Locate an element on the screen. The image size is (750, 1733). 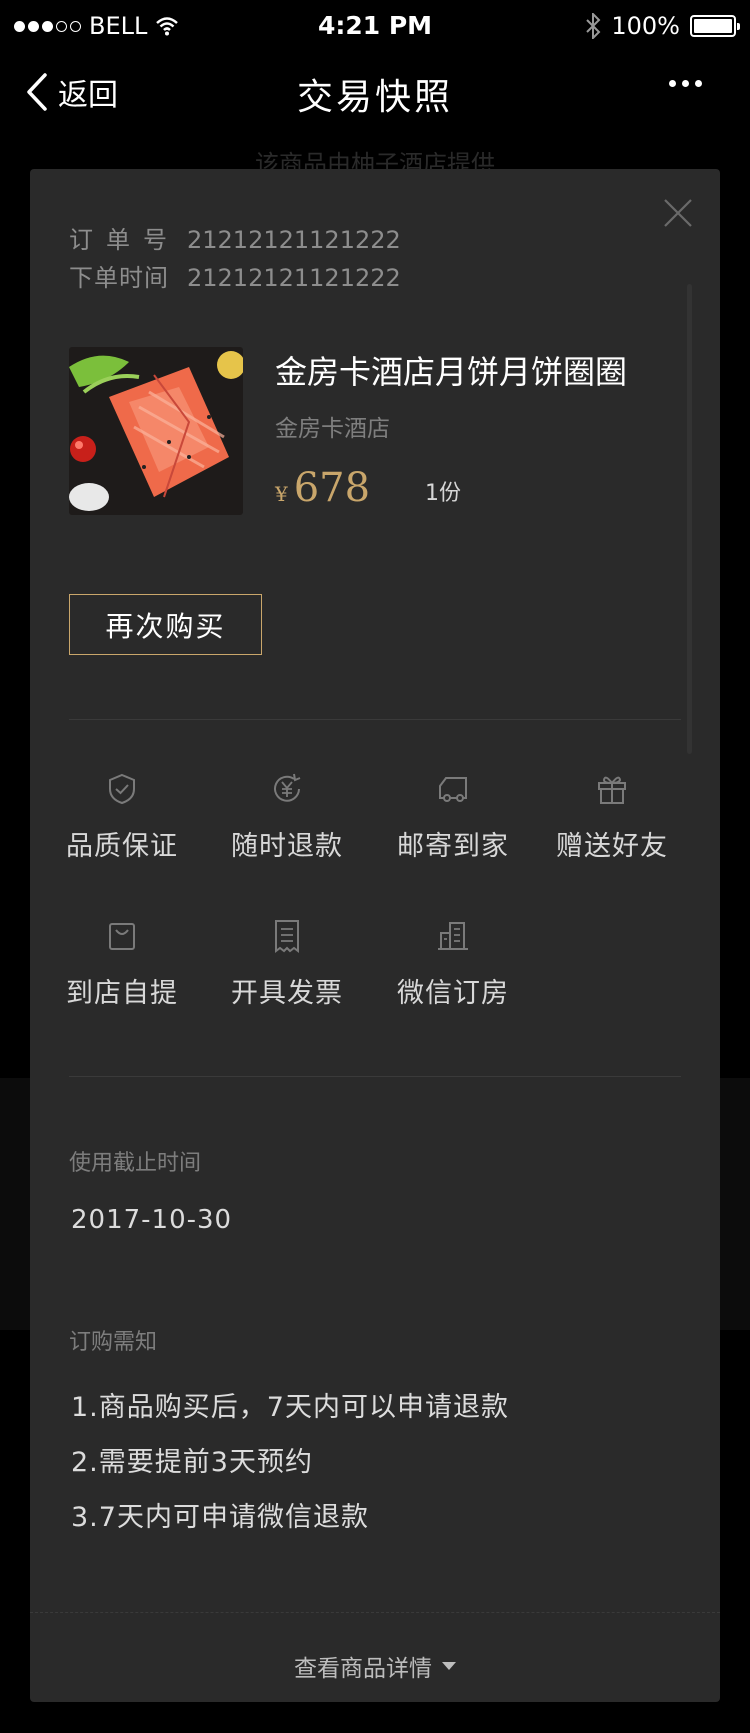
order-time-value: 21212121121222 is located at coordinates (294, 278).